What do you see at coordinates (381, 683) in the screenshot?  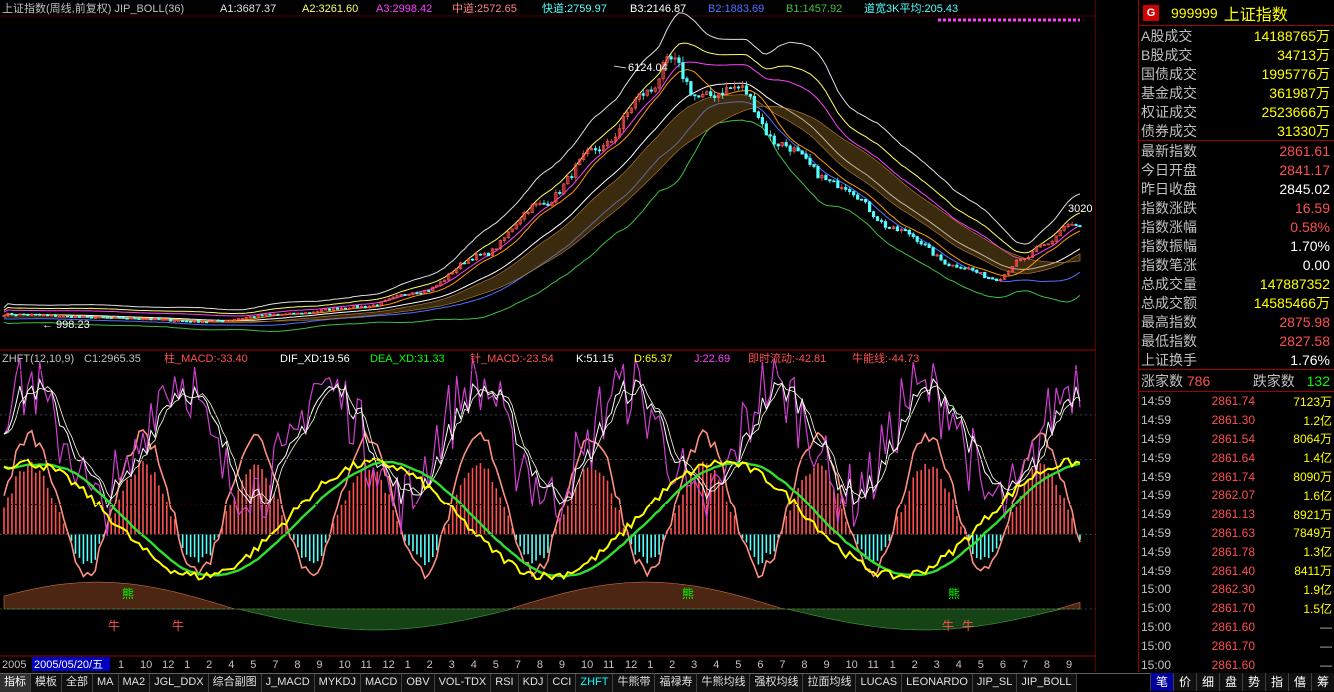 I see `tab-macd: MACD` at bounding box center [381, 683].